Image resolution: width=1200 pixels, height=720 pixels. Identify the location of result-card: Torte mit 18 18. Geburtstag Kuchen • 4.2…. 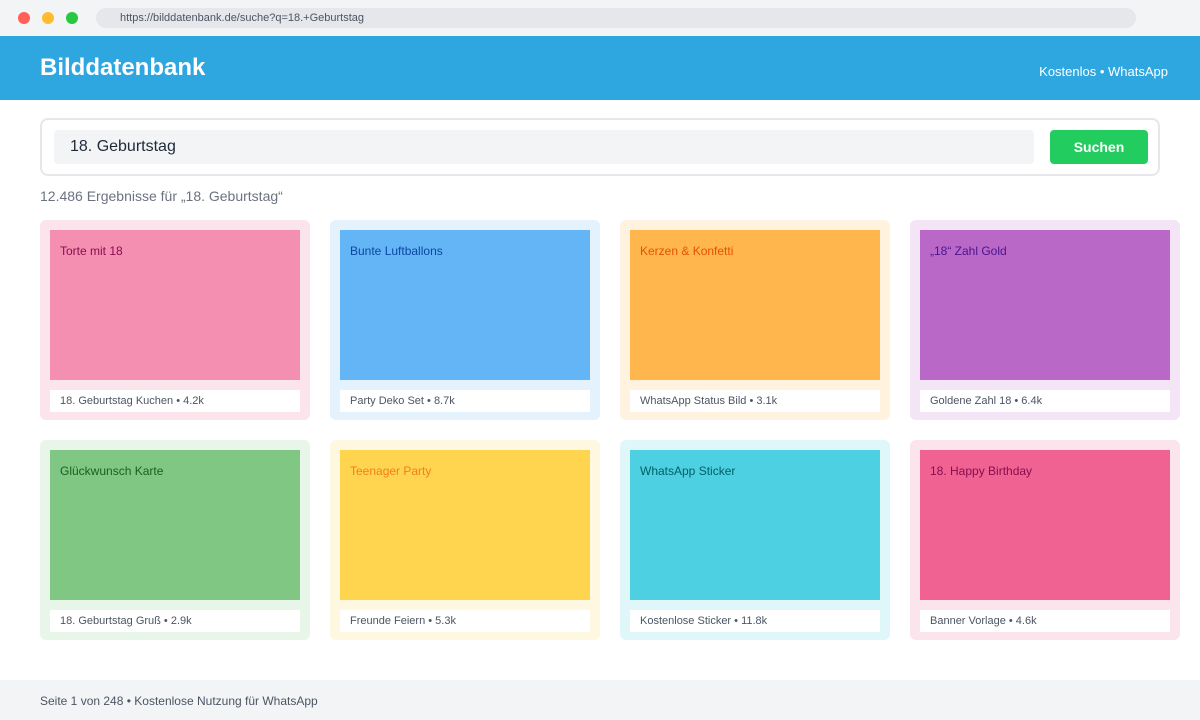
(175, 320).